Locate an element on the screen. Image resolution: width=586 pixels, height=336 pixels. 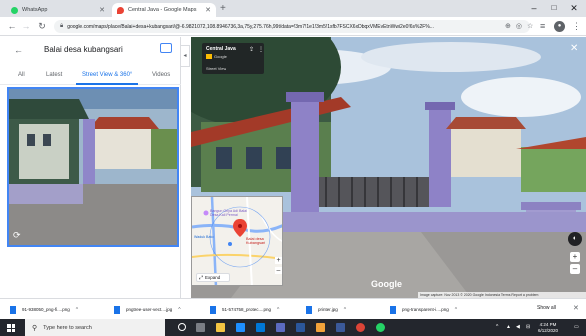
street-view-info-card: Central Java ⇪ ⋮ Google Street View is located at coordinates (233, 58).